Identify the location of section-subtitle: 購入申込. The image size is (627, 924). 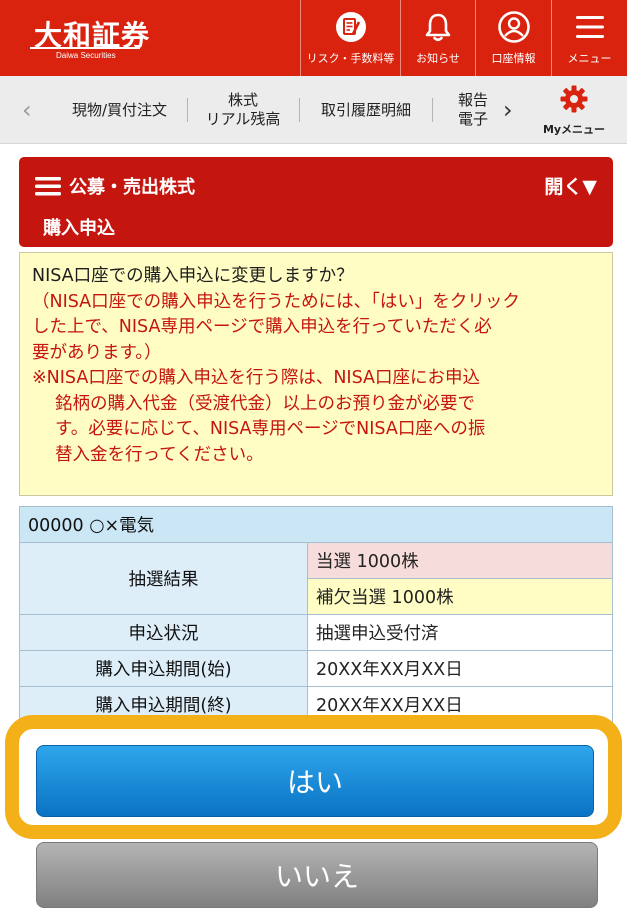
(79, 228).